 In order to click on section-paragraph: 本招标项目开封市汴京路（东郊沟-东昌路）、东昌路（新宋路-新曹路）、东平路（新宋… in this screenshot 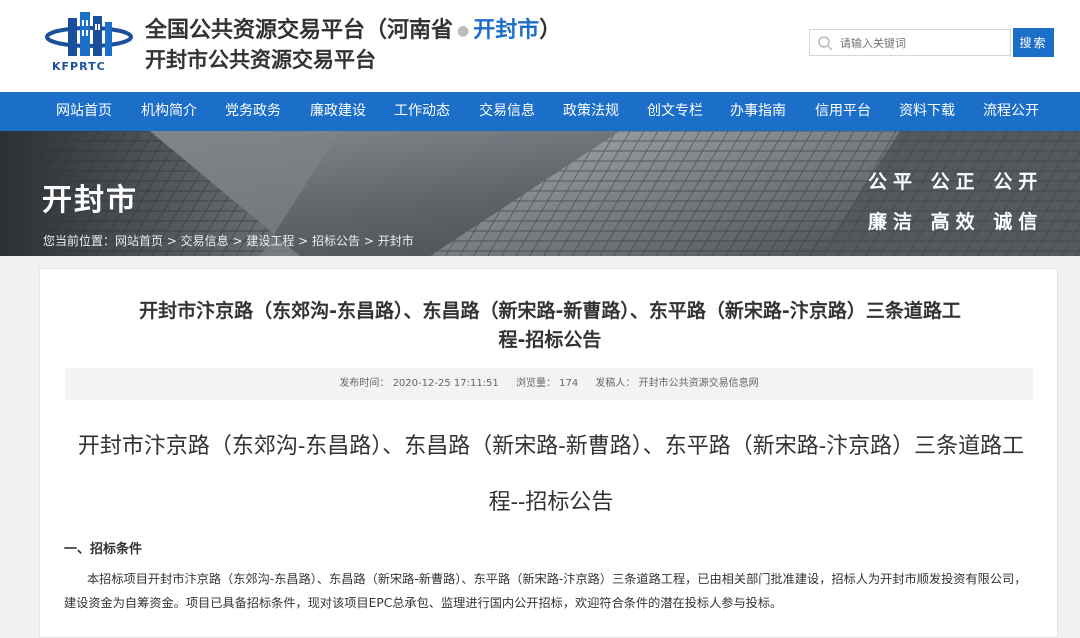, I will do `click(545, 591)`.